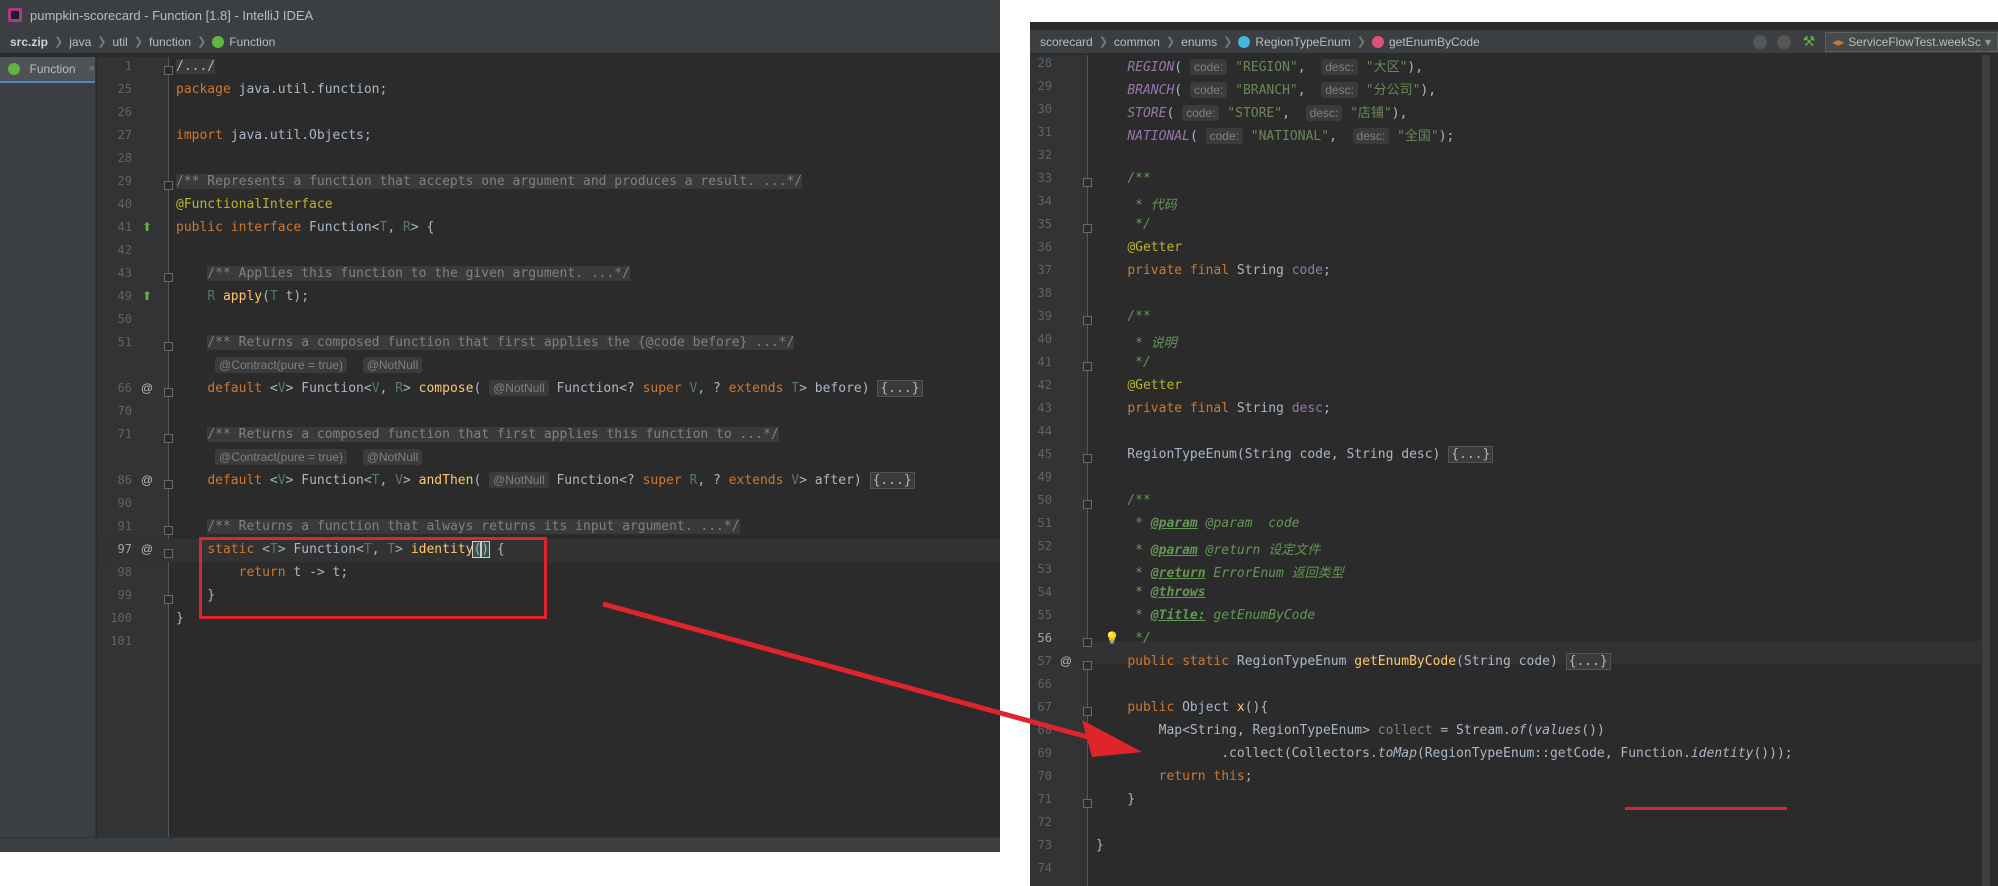 The image size is (1998, 886). I want to click on red-arrow-overlay, so click(872, 679).